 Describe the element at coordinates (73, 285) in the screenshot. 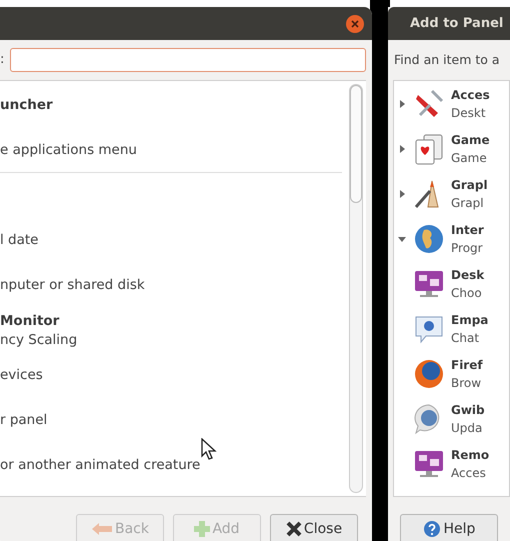

I see `item-description: nputer or shared disk` at that location.